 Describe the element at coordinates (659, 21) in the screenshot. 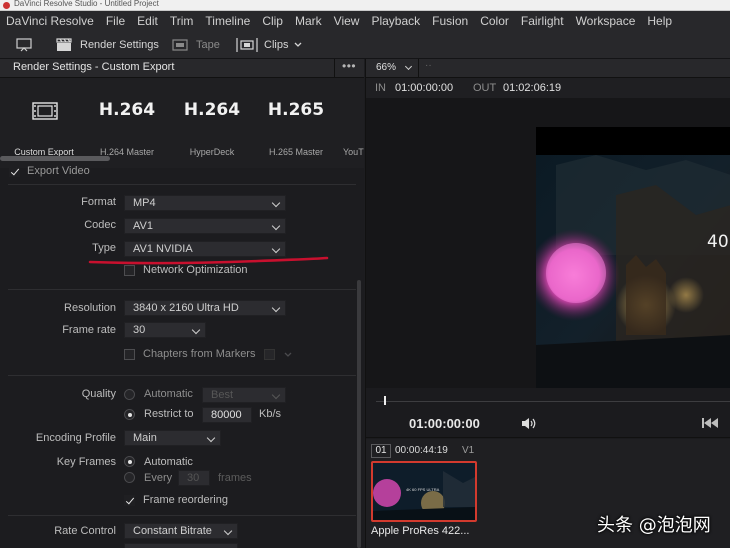

I see `menu-help: Help` at that location.